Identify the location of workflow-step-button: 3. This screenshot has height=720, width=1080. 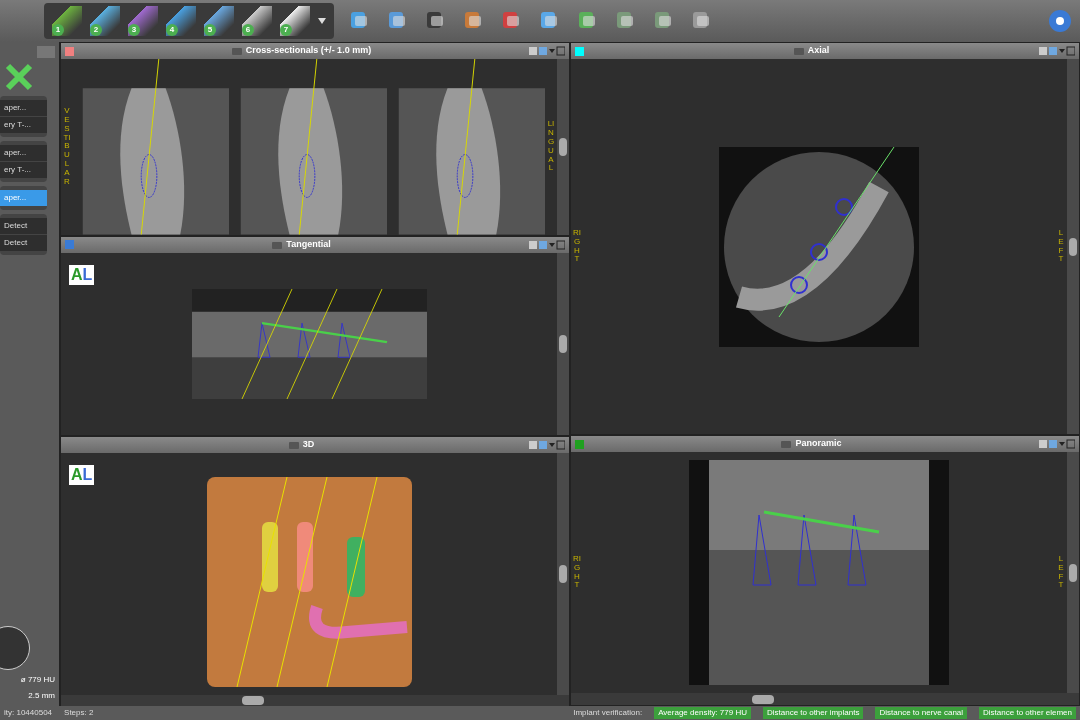
(143, 21).